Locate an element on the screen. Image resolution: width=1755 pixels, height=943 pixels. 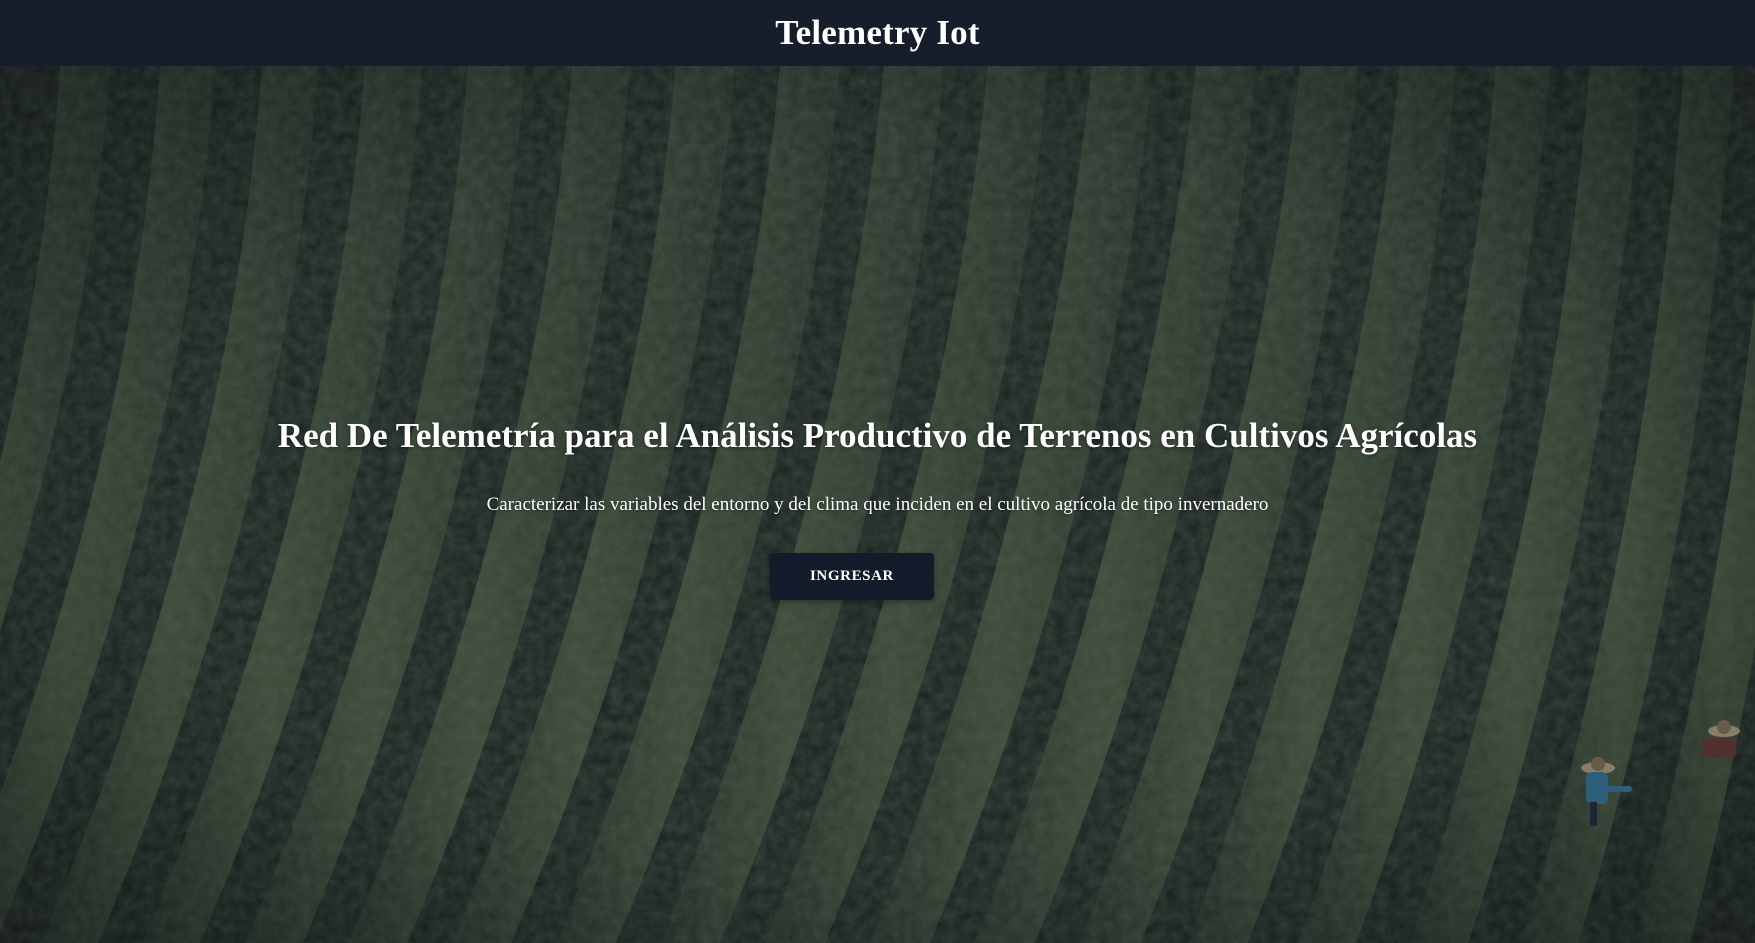
brand-title: Telemetry Iot is located at coordinates (877, 33).